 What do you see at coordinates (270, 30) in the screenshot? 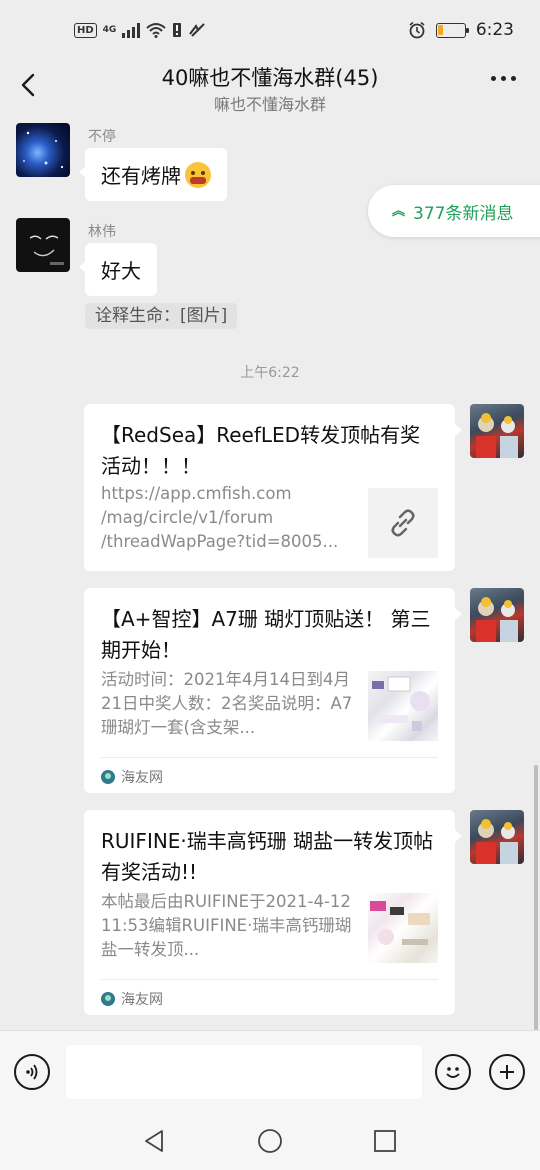
I see `status-bar: HD 4G 6:23` at bounding box center [270, 30].